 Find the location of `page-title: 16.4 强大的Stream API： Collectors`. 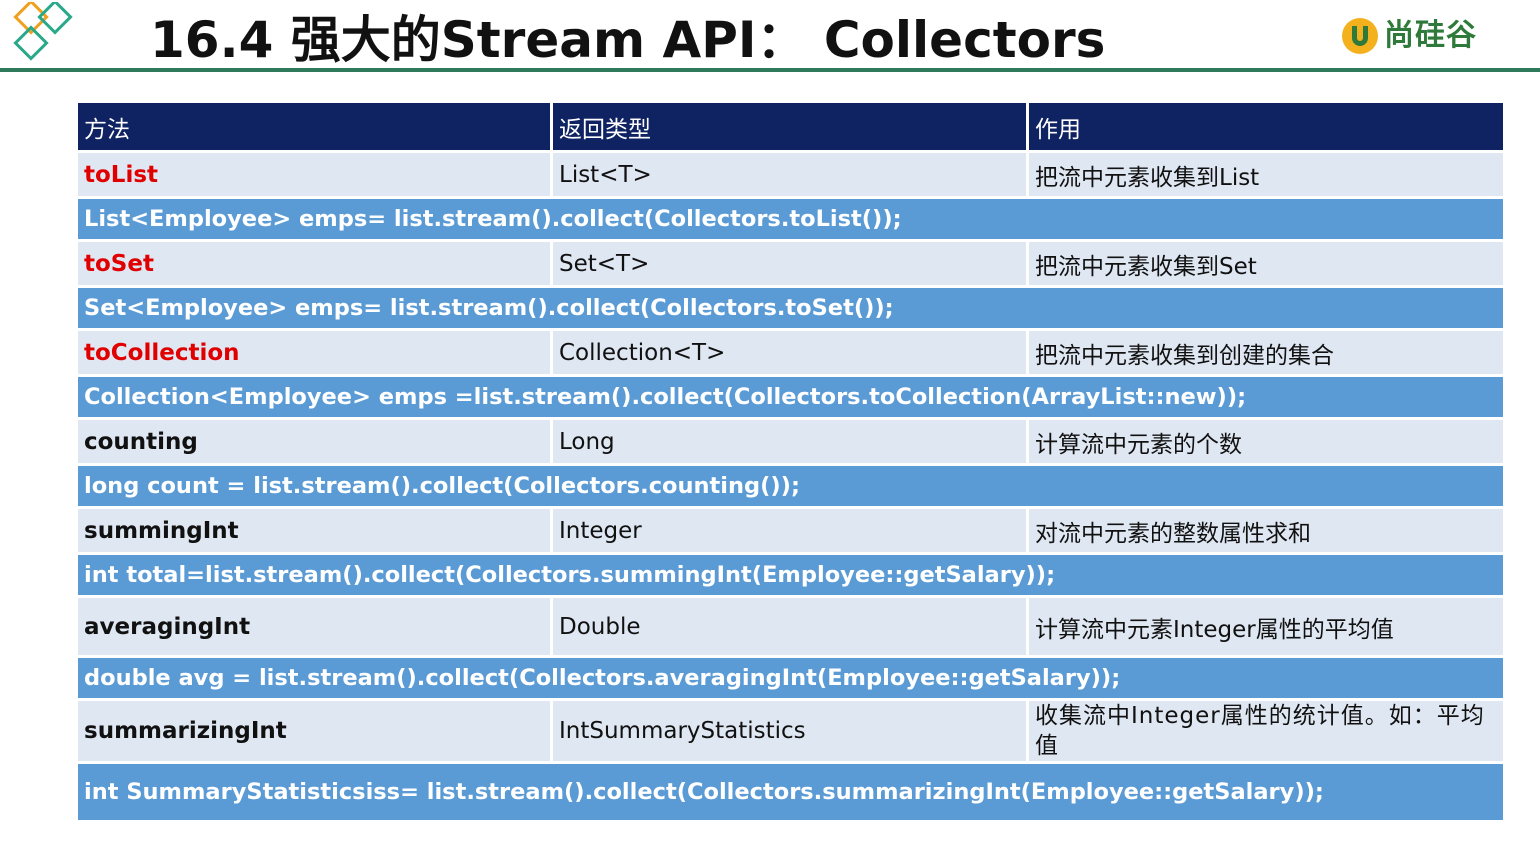

page-title: 16.4 强大的Stream API： Collectors is located at coordinates (628, 40).